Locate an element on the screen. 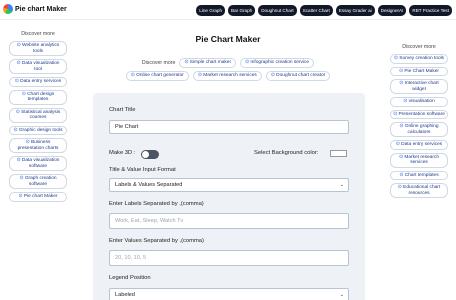 This screenshot has width=456, height=300. left-discover-item: ⊙ Pie chart Maker is located at coordinates (38, 197).